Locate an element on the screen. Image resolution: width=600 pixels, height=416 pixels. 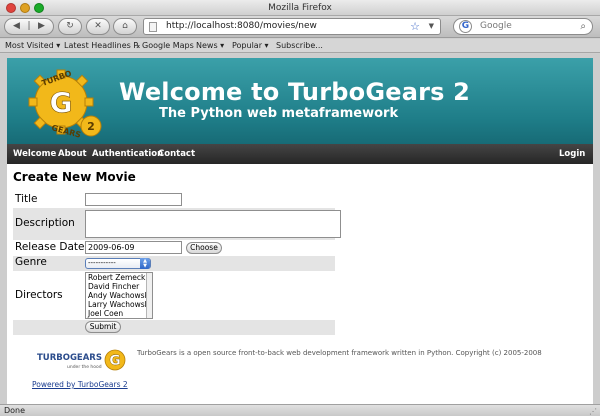
status-bar: Done ⋰ is located at coordinates (300, 410).